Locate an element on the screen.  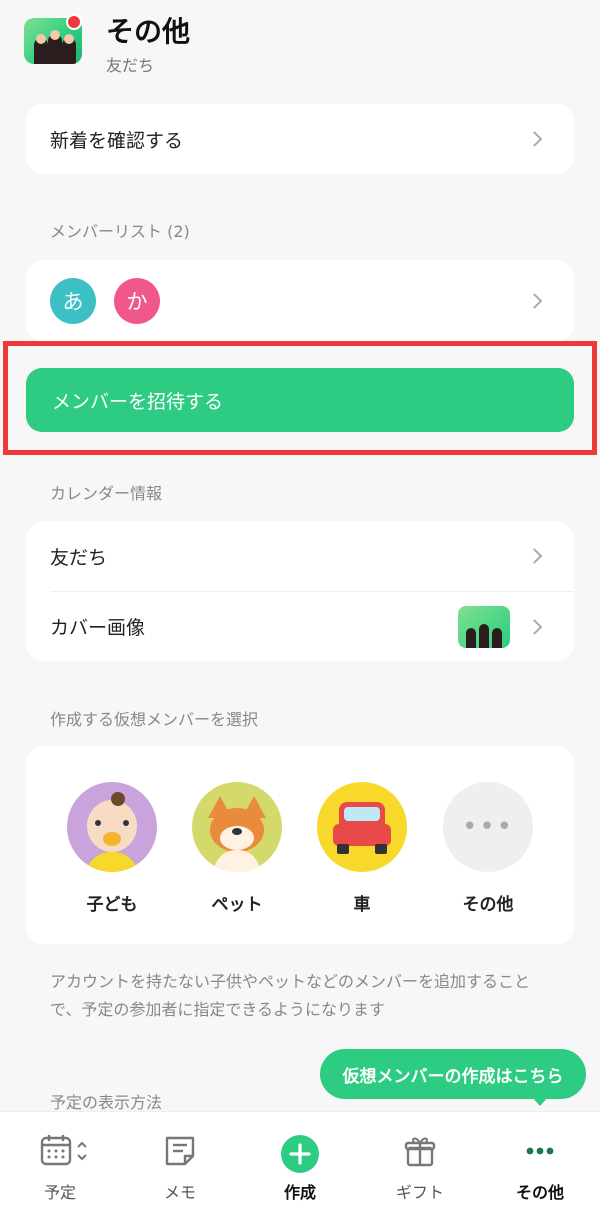
calendar-info-card: 友だち カバー画像 is located at coordinates (300, 591).